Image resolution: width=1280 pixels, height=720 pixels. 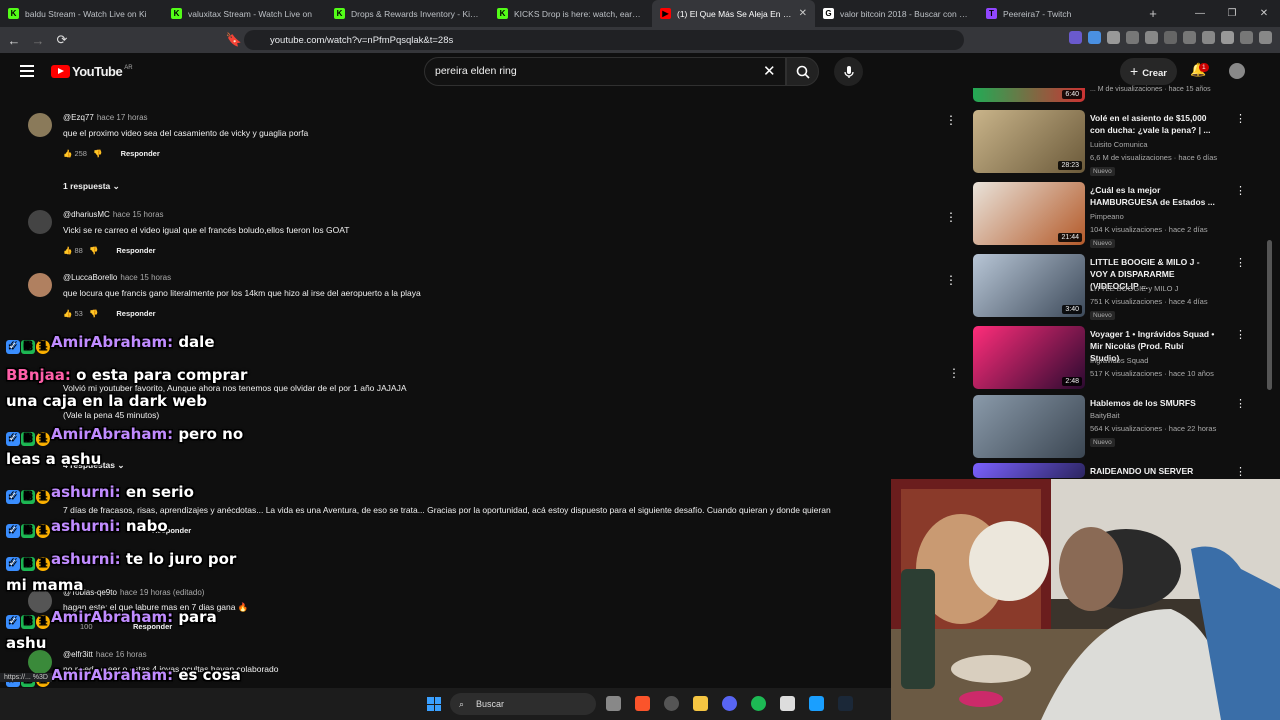 I want to click on forward-icon: →, so click(x=38, y=40).